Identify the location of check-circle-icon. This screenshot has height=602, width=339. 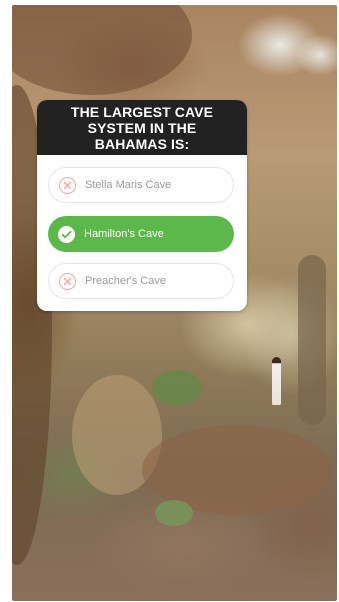
(66, 234).